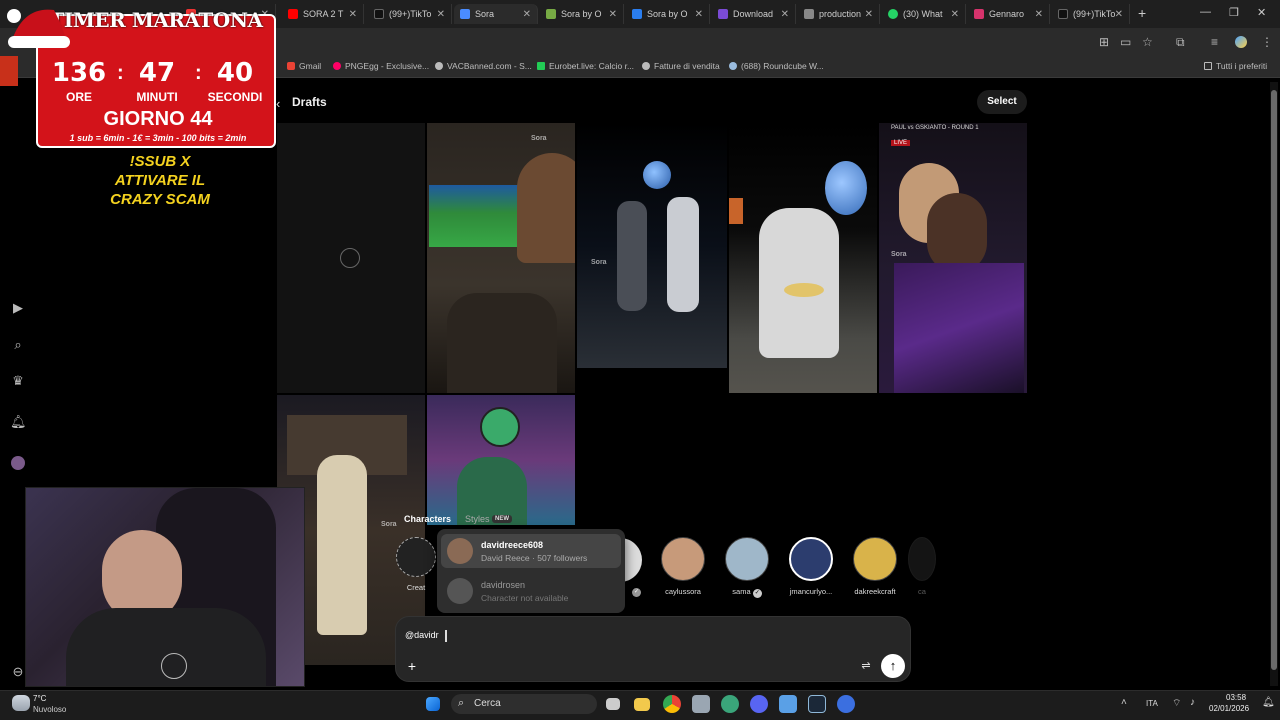 This screenshot has height=720, width=1280. Describe the element at coordinates (1091, 14) in the screenshot. I see `tab-10: (99+)TikTo ✕` at that location.